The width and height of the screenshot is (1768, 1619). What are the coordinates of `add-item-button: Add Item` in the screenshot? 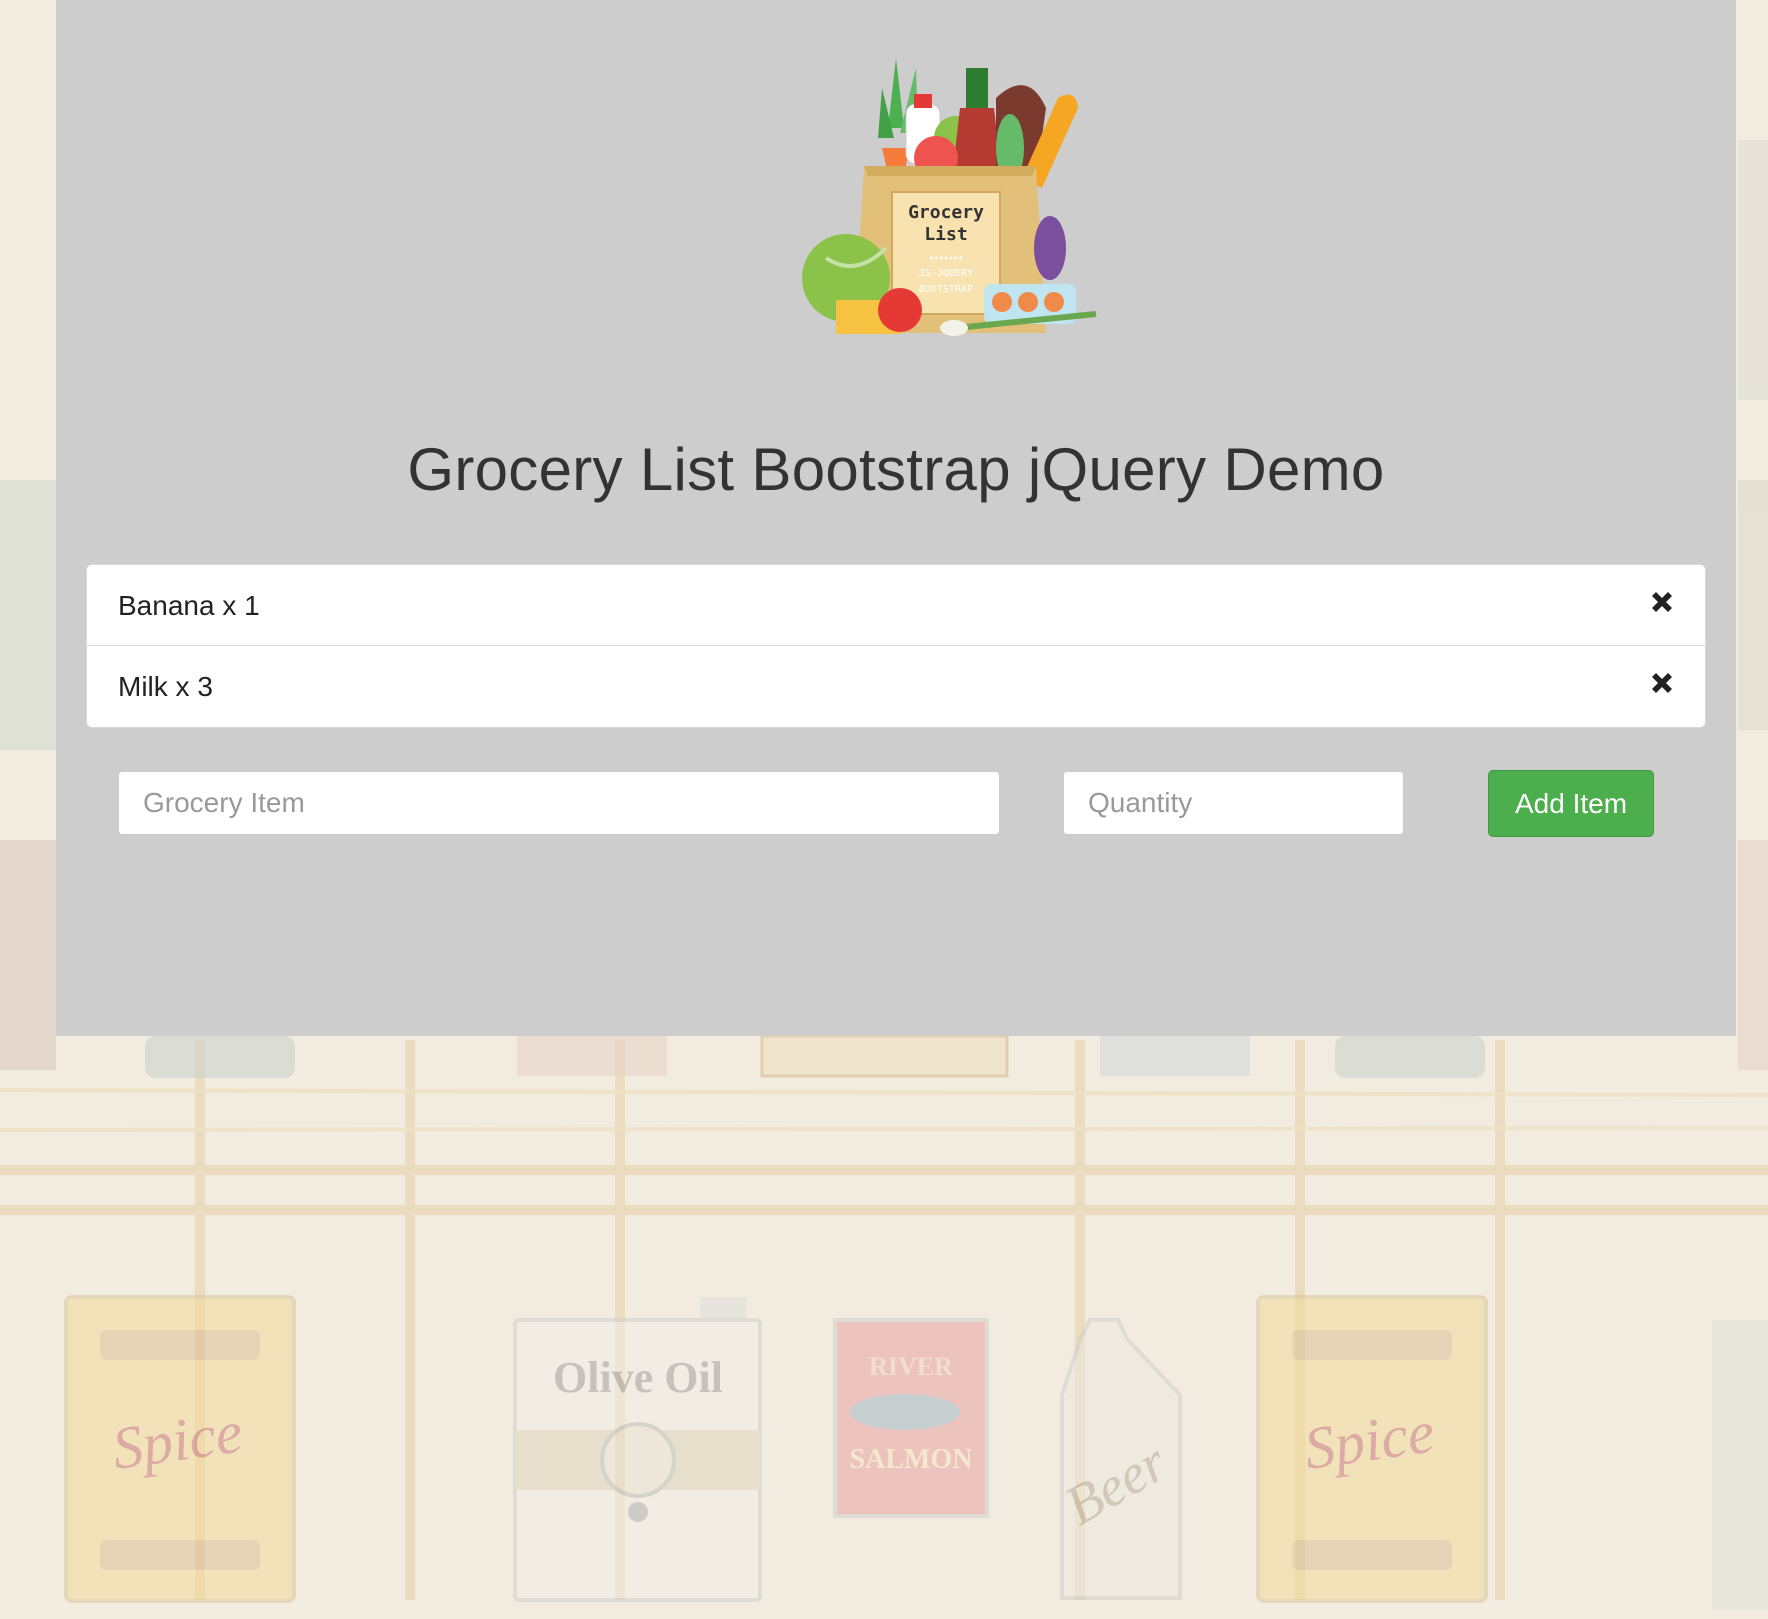 It's located at (1571, 803).